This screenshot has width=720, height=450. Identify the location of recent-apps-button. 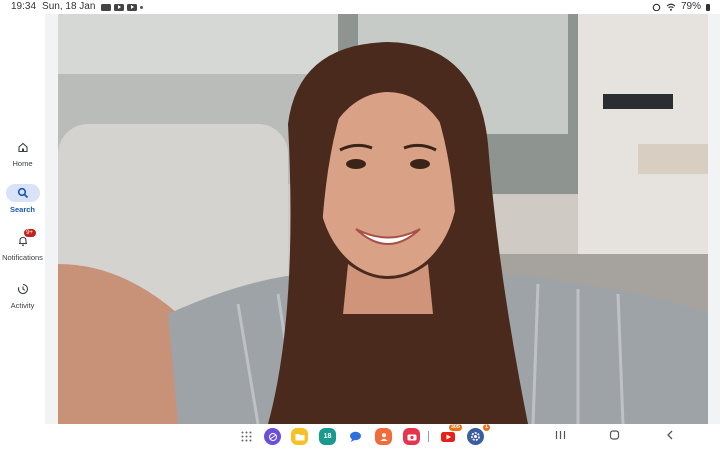
(560, 436).